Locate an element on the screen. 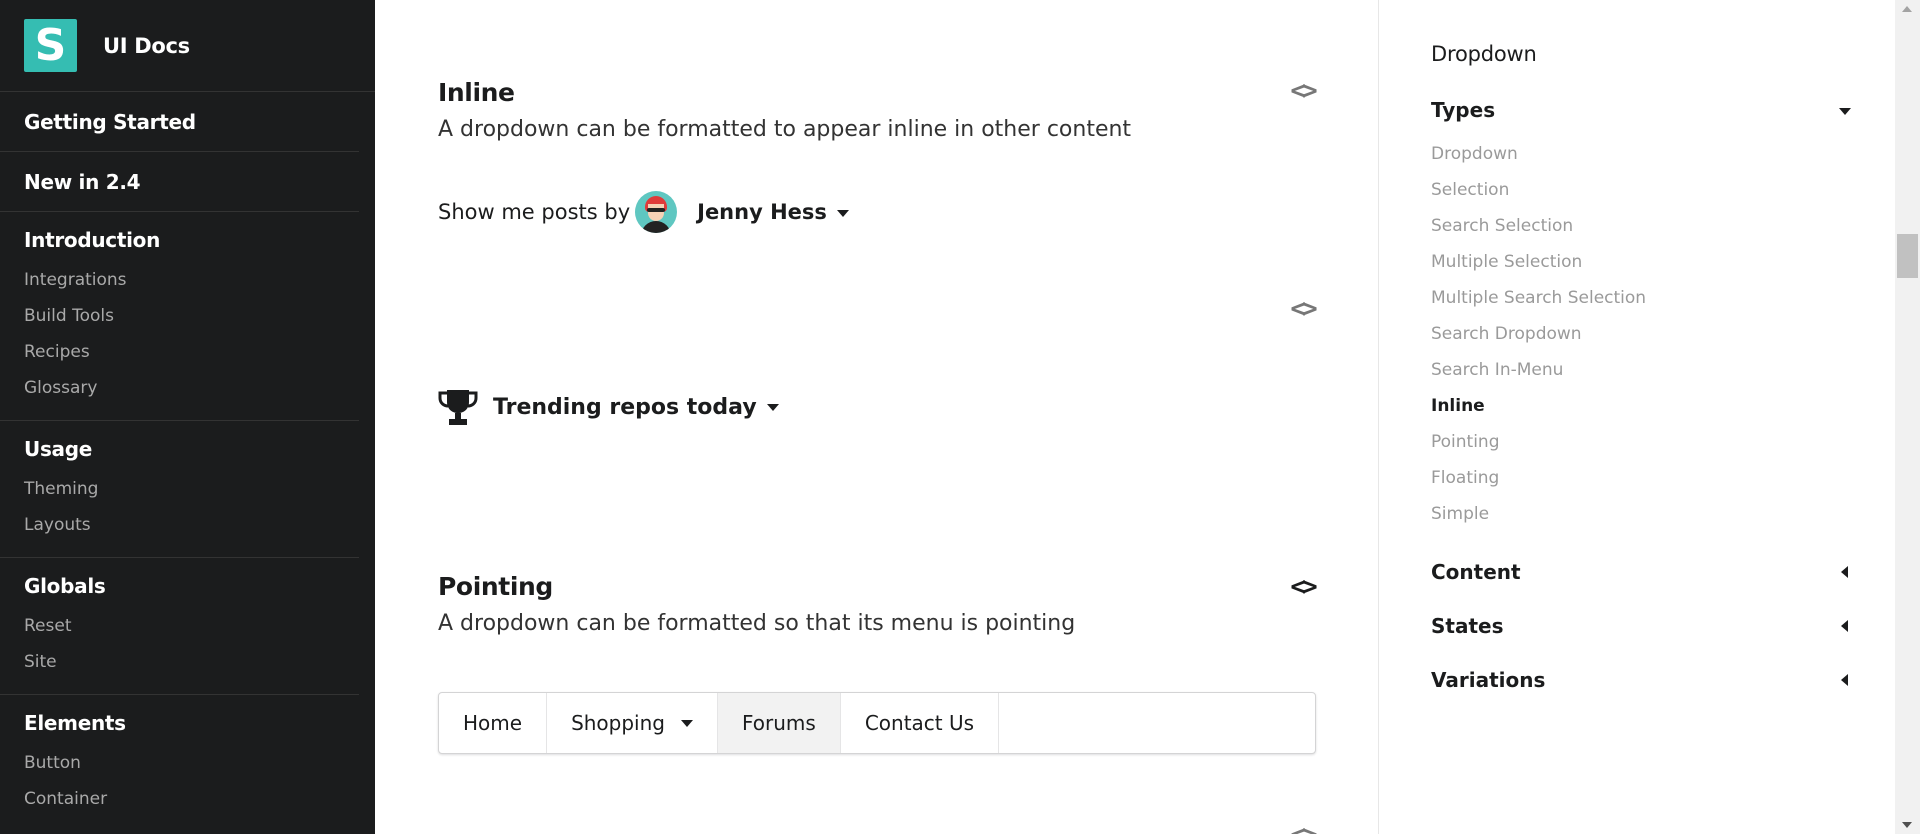 The width and height of the screenshot is (1920, 834). sidebar-item-integrations: Integrations is located at coordinates (179, 280).